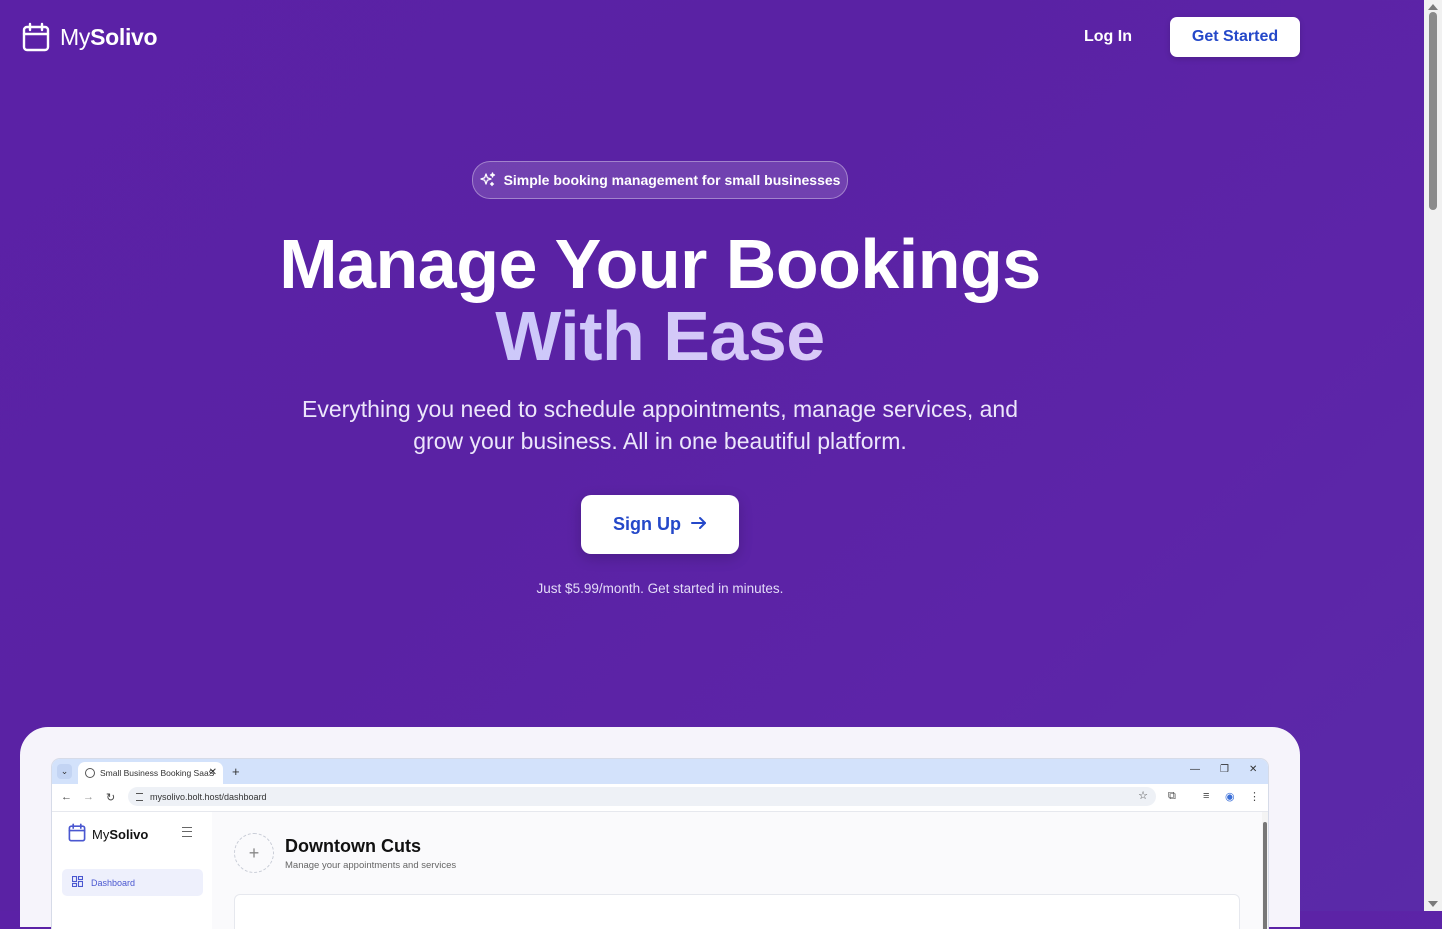  Describe the element at coordinates (212, 772) in the screenshot. I see `close-icon: ✕` at that location.